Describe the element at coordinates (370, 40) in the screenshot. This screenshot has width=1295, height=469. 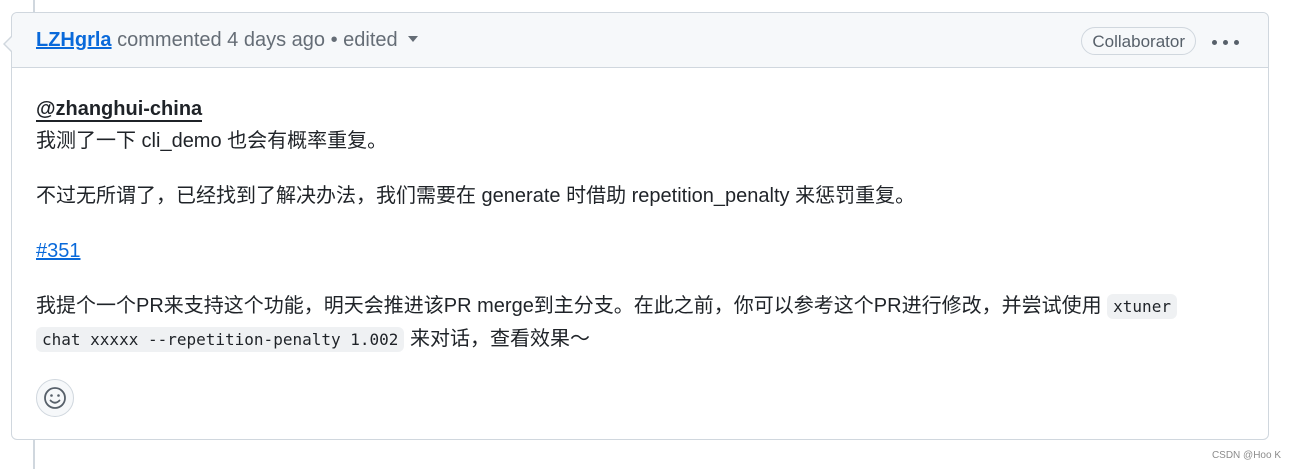
I see `edited-label: edited` at that location.